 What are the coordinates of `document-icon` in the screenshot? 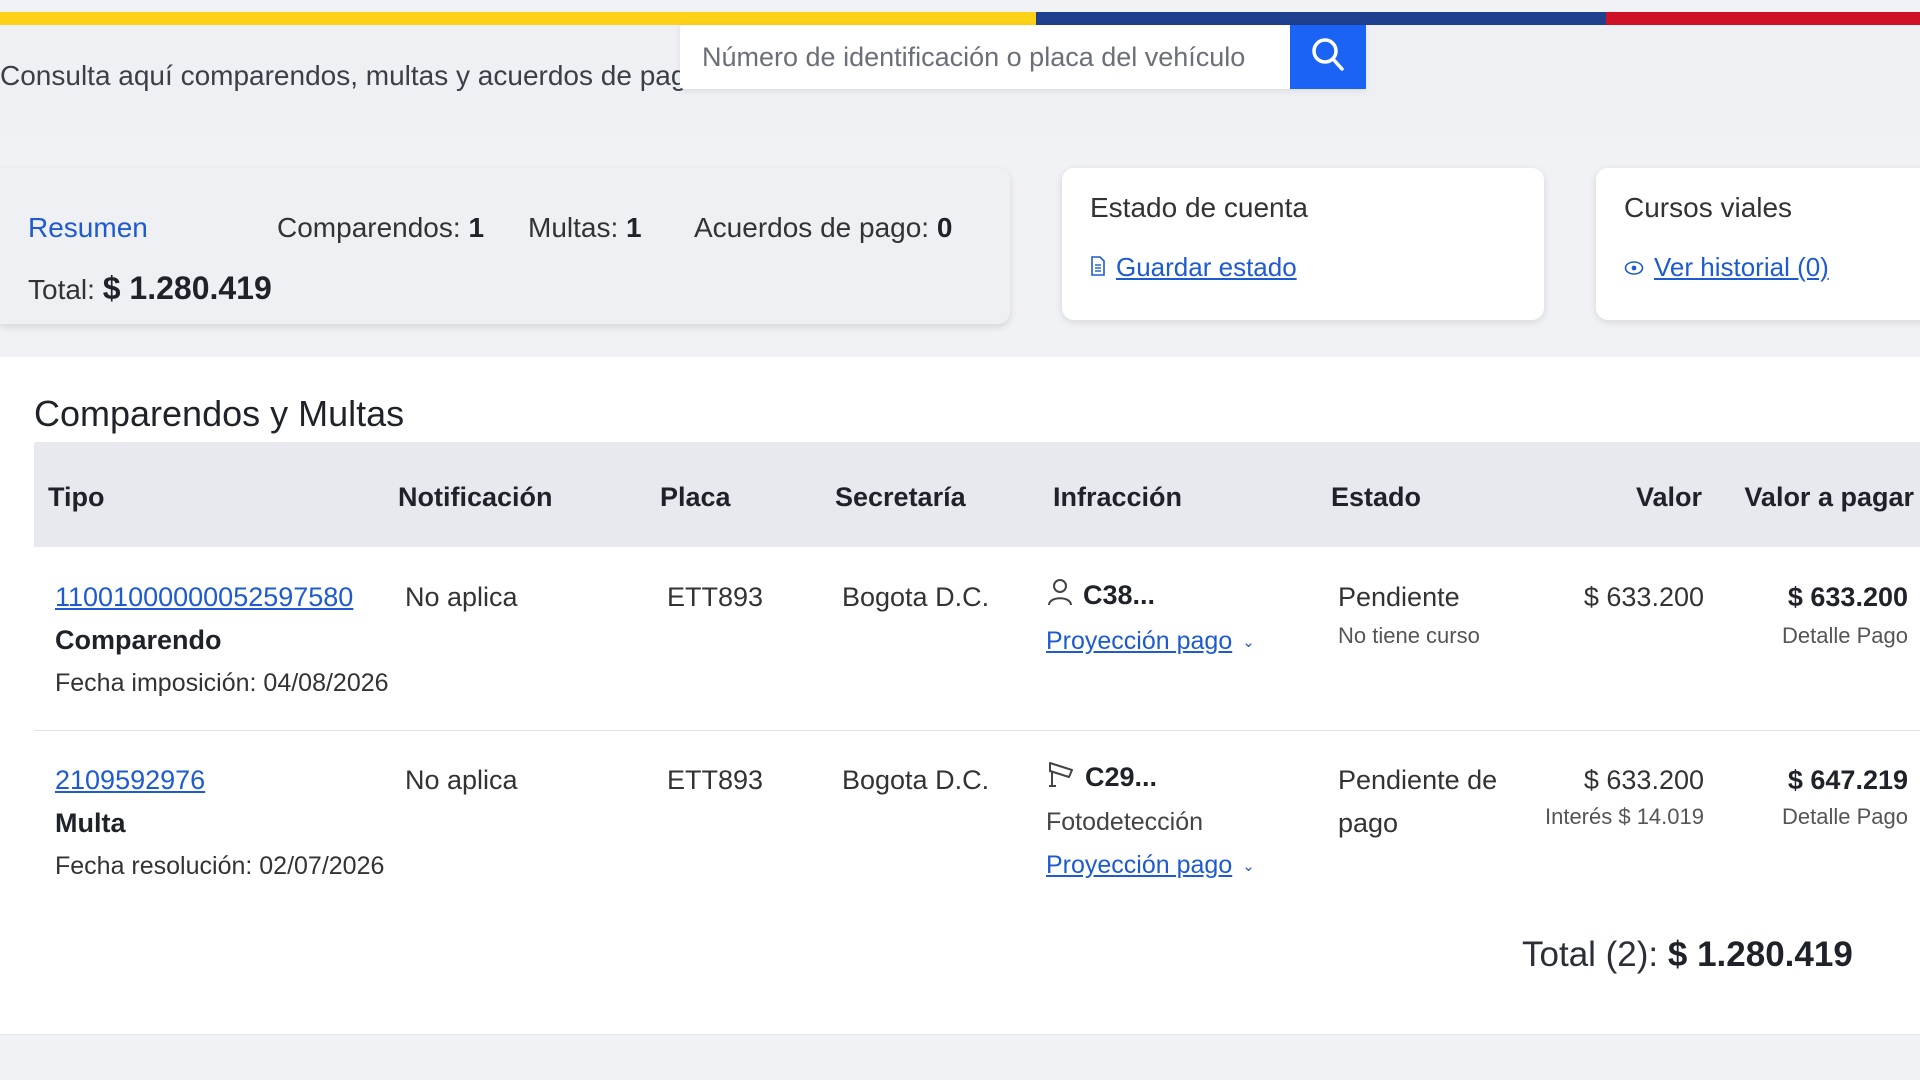 It's located at (1098, 267).